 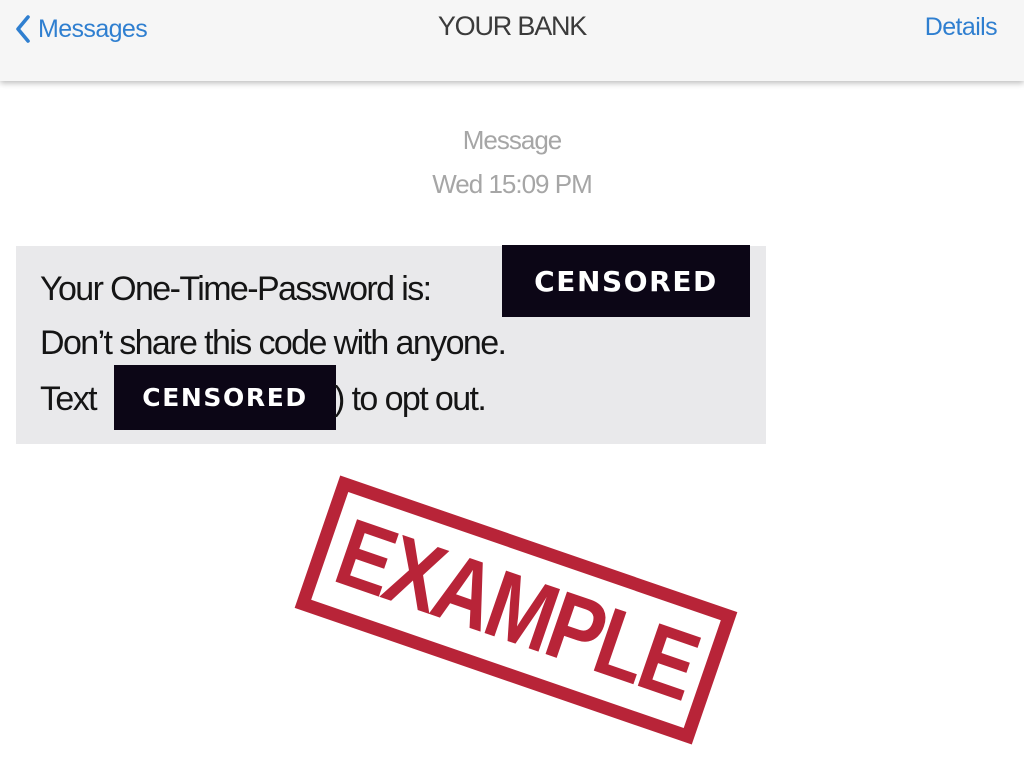 What do you see at coordinates (273, 343) in the screenshot?
I see `message-line-warning: Don’t share this code with anyone.` at bounding box center [273, 343].